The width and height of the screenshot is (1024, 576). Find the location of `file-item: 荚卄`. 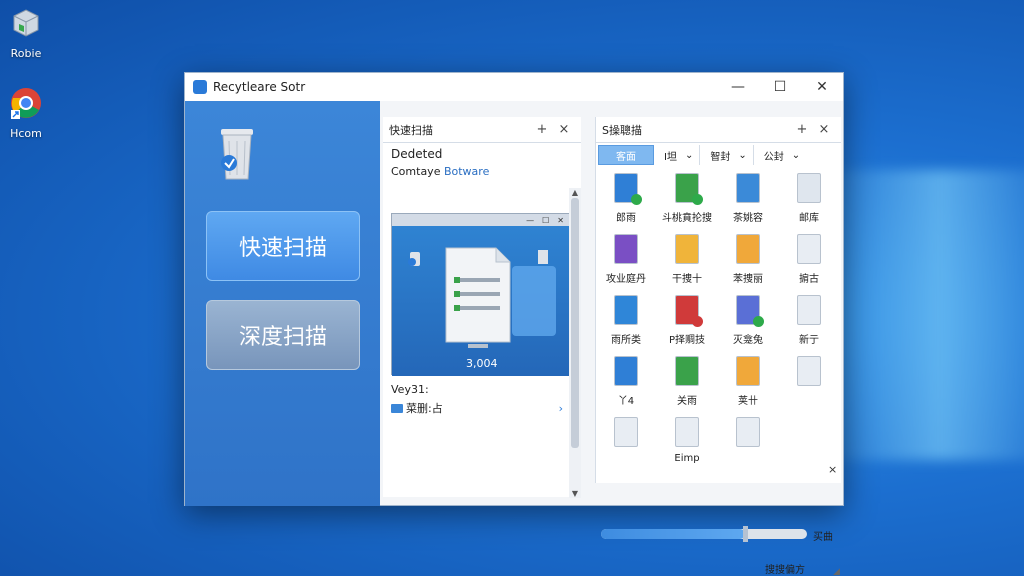

file-item: 荚卄 is located at coordinates (748, 381).